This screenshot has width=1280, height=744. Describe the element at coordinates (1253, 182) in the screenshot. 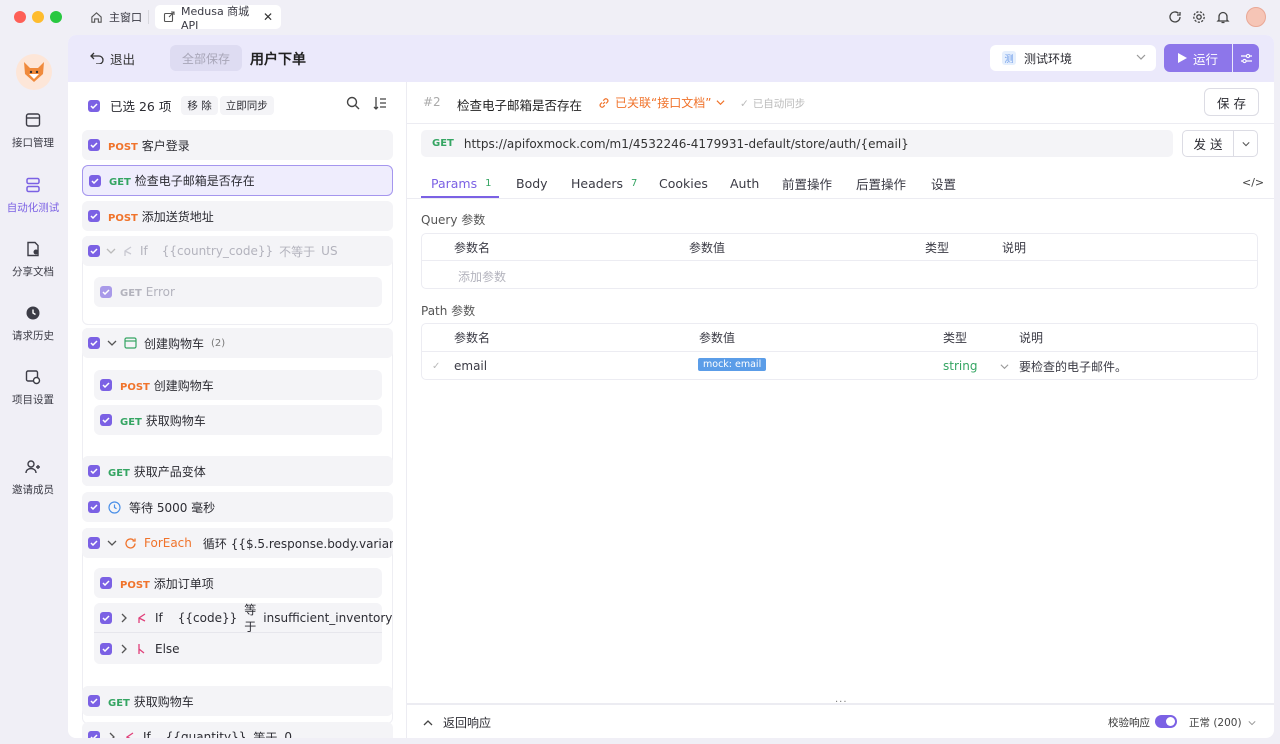

I see `code-icon: </>` at that location.